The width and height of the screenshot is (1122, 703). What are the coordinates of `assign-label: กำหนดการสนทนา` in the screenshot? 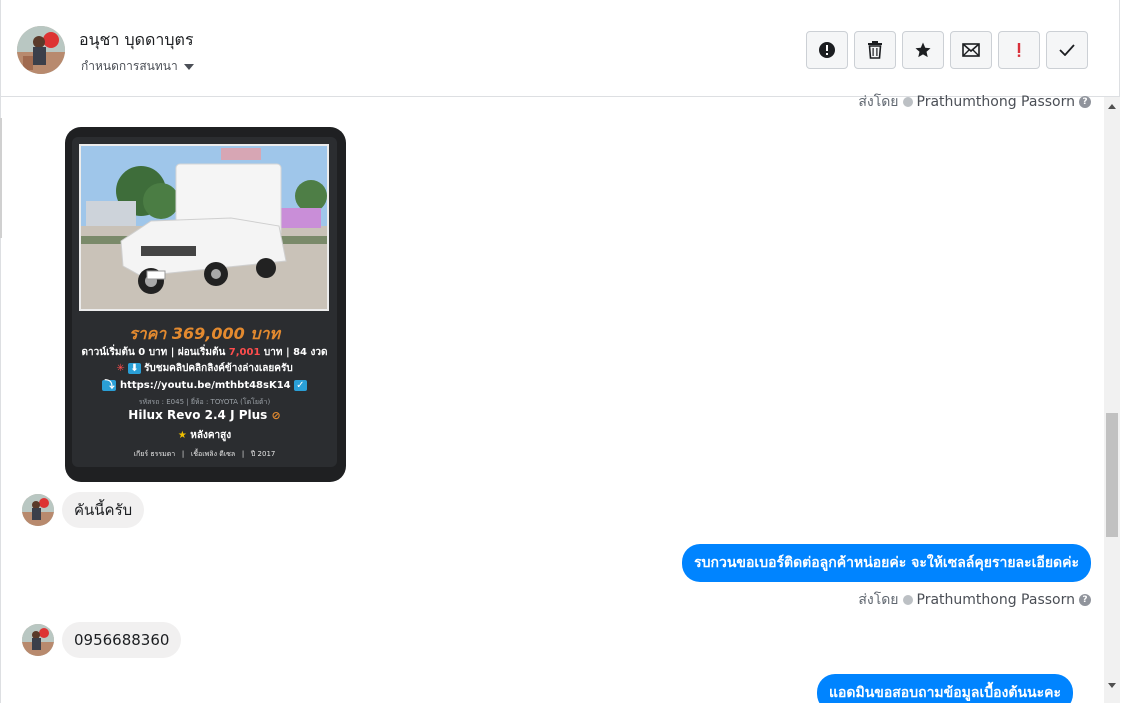 It's located at (129, 66).